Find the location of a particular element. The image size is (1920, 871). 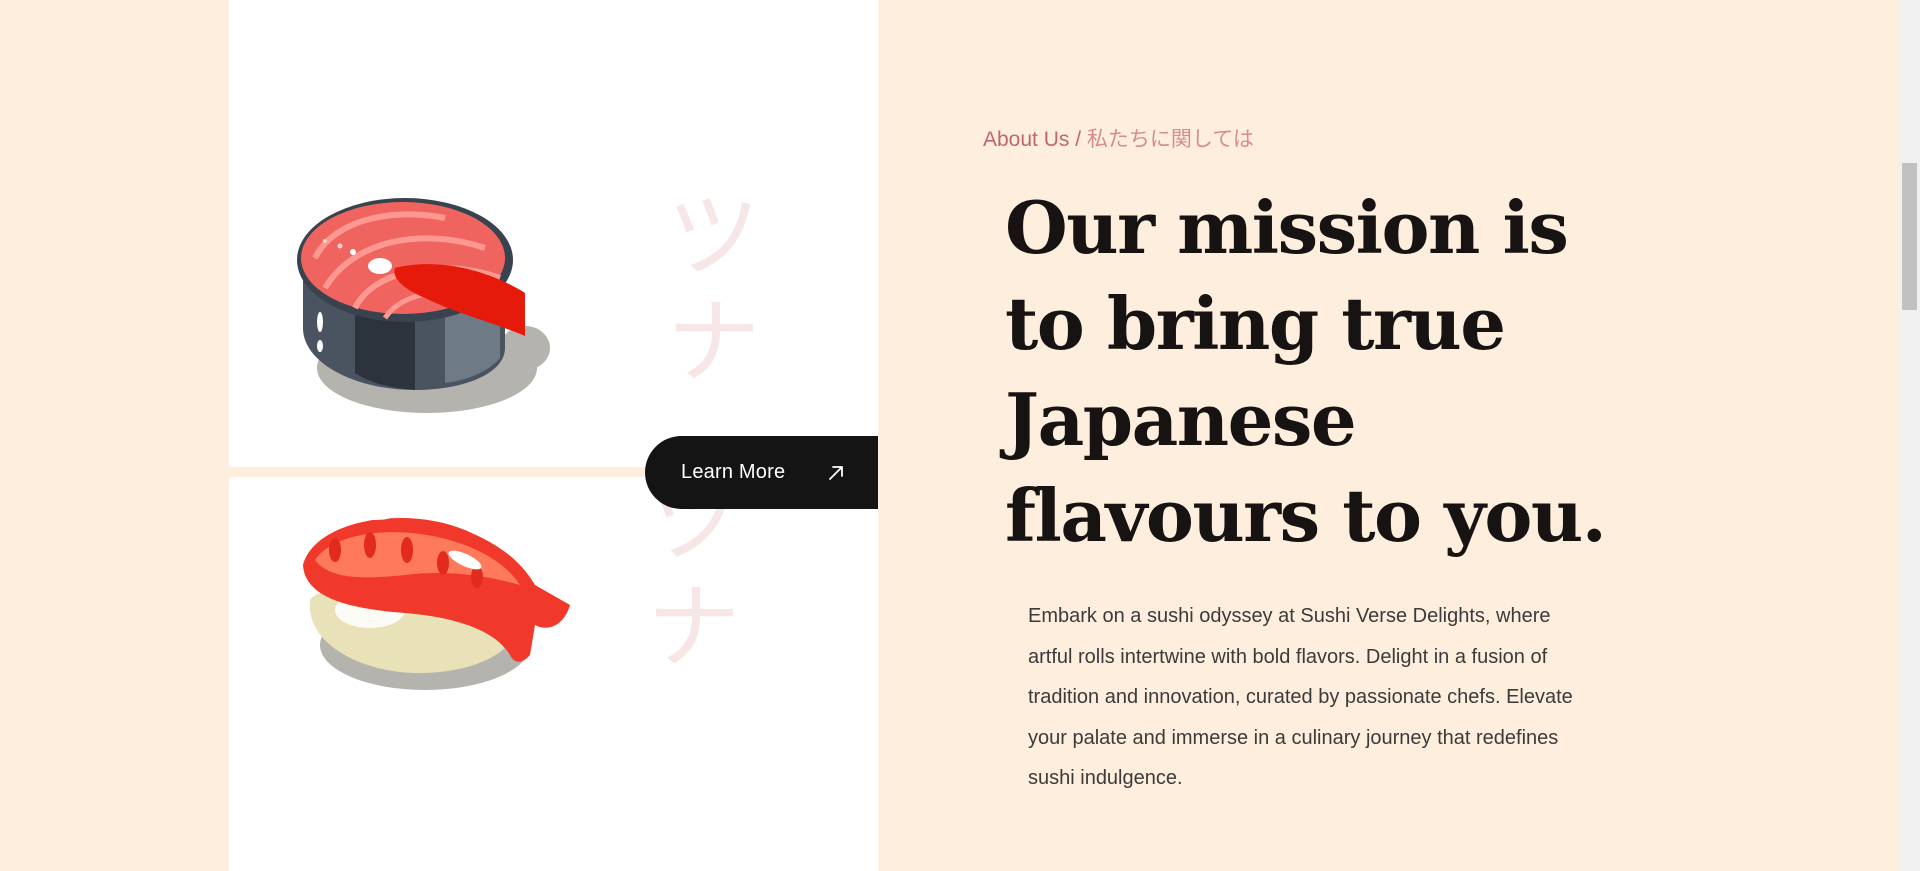

decorative-katakana-top: ツナ is located at coordinates (705, 291).